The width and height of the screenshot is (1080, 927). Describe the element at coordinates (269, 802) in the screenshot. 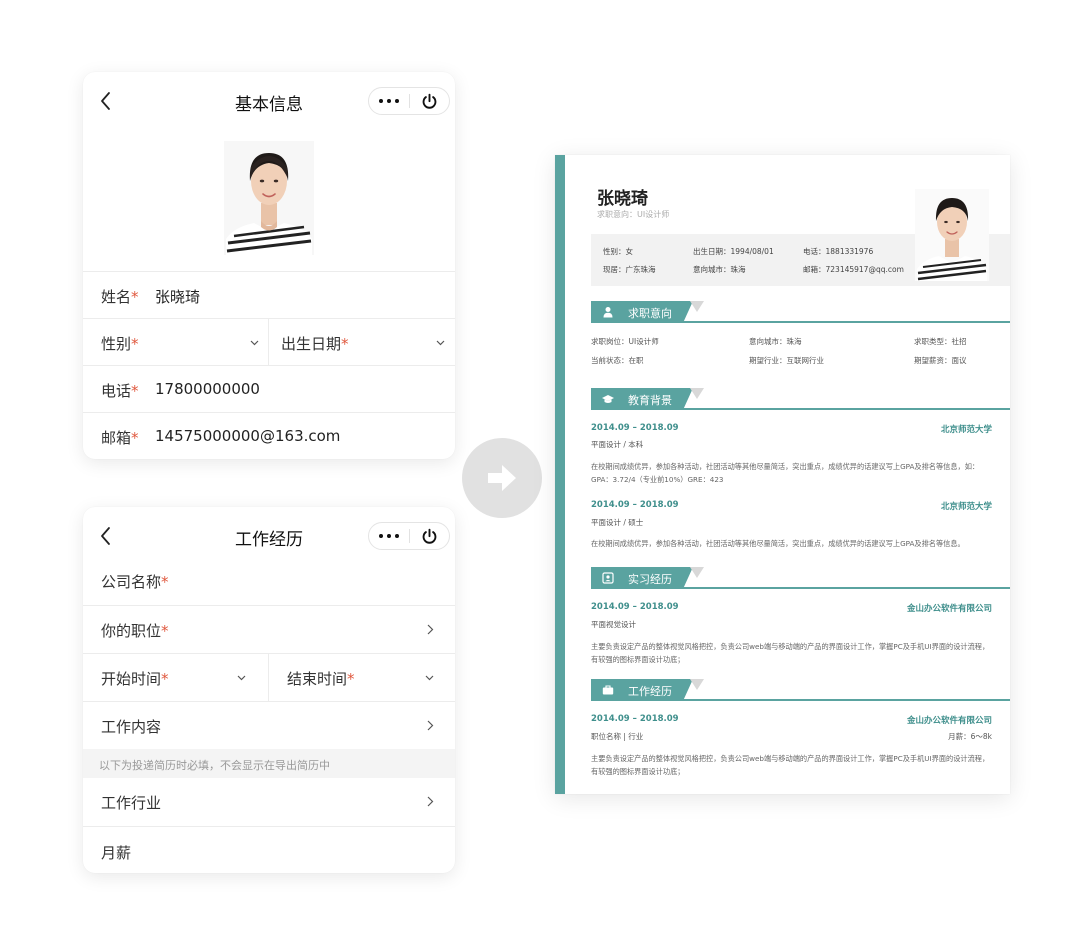

I see `industry-row: 工作行业` at that location.